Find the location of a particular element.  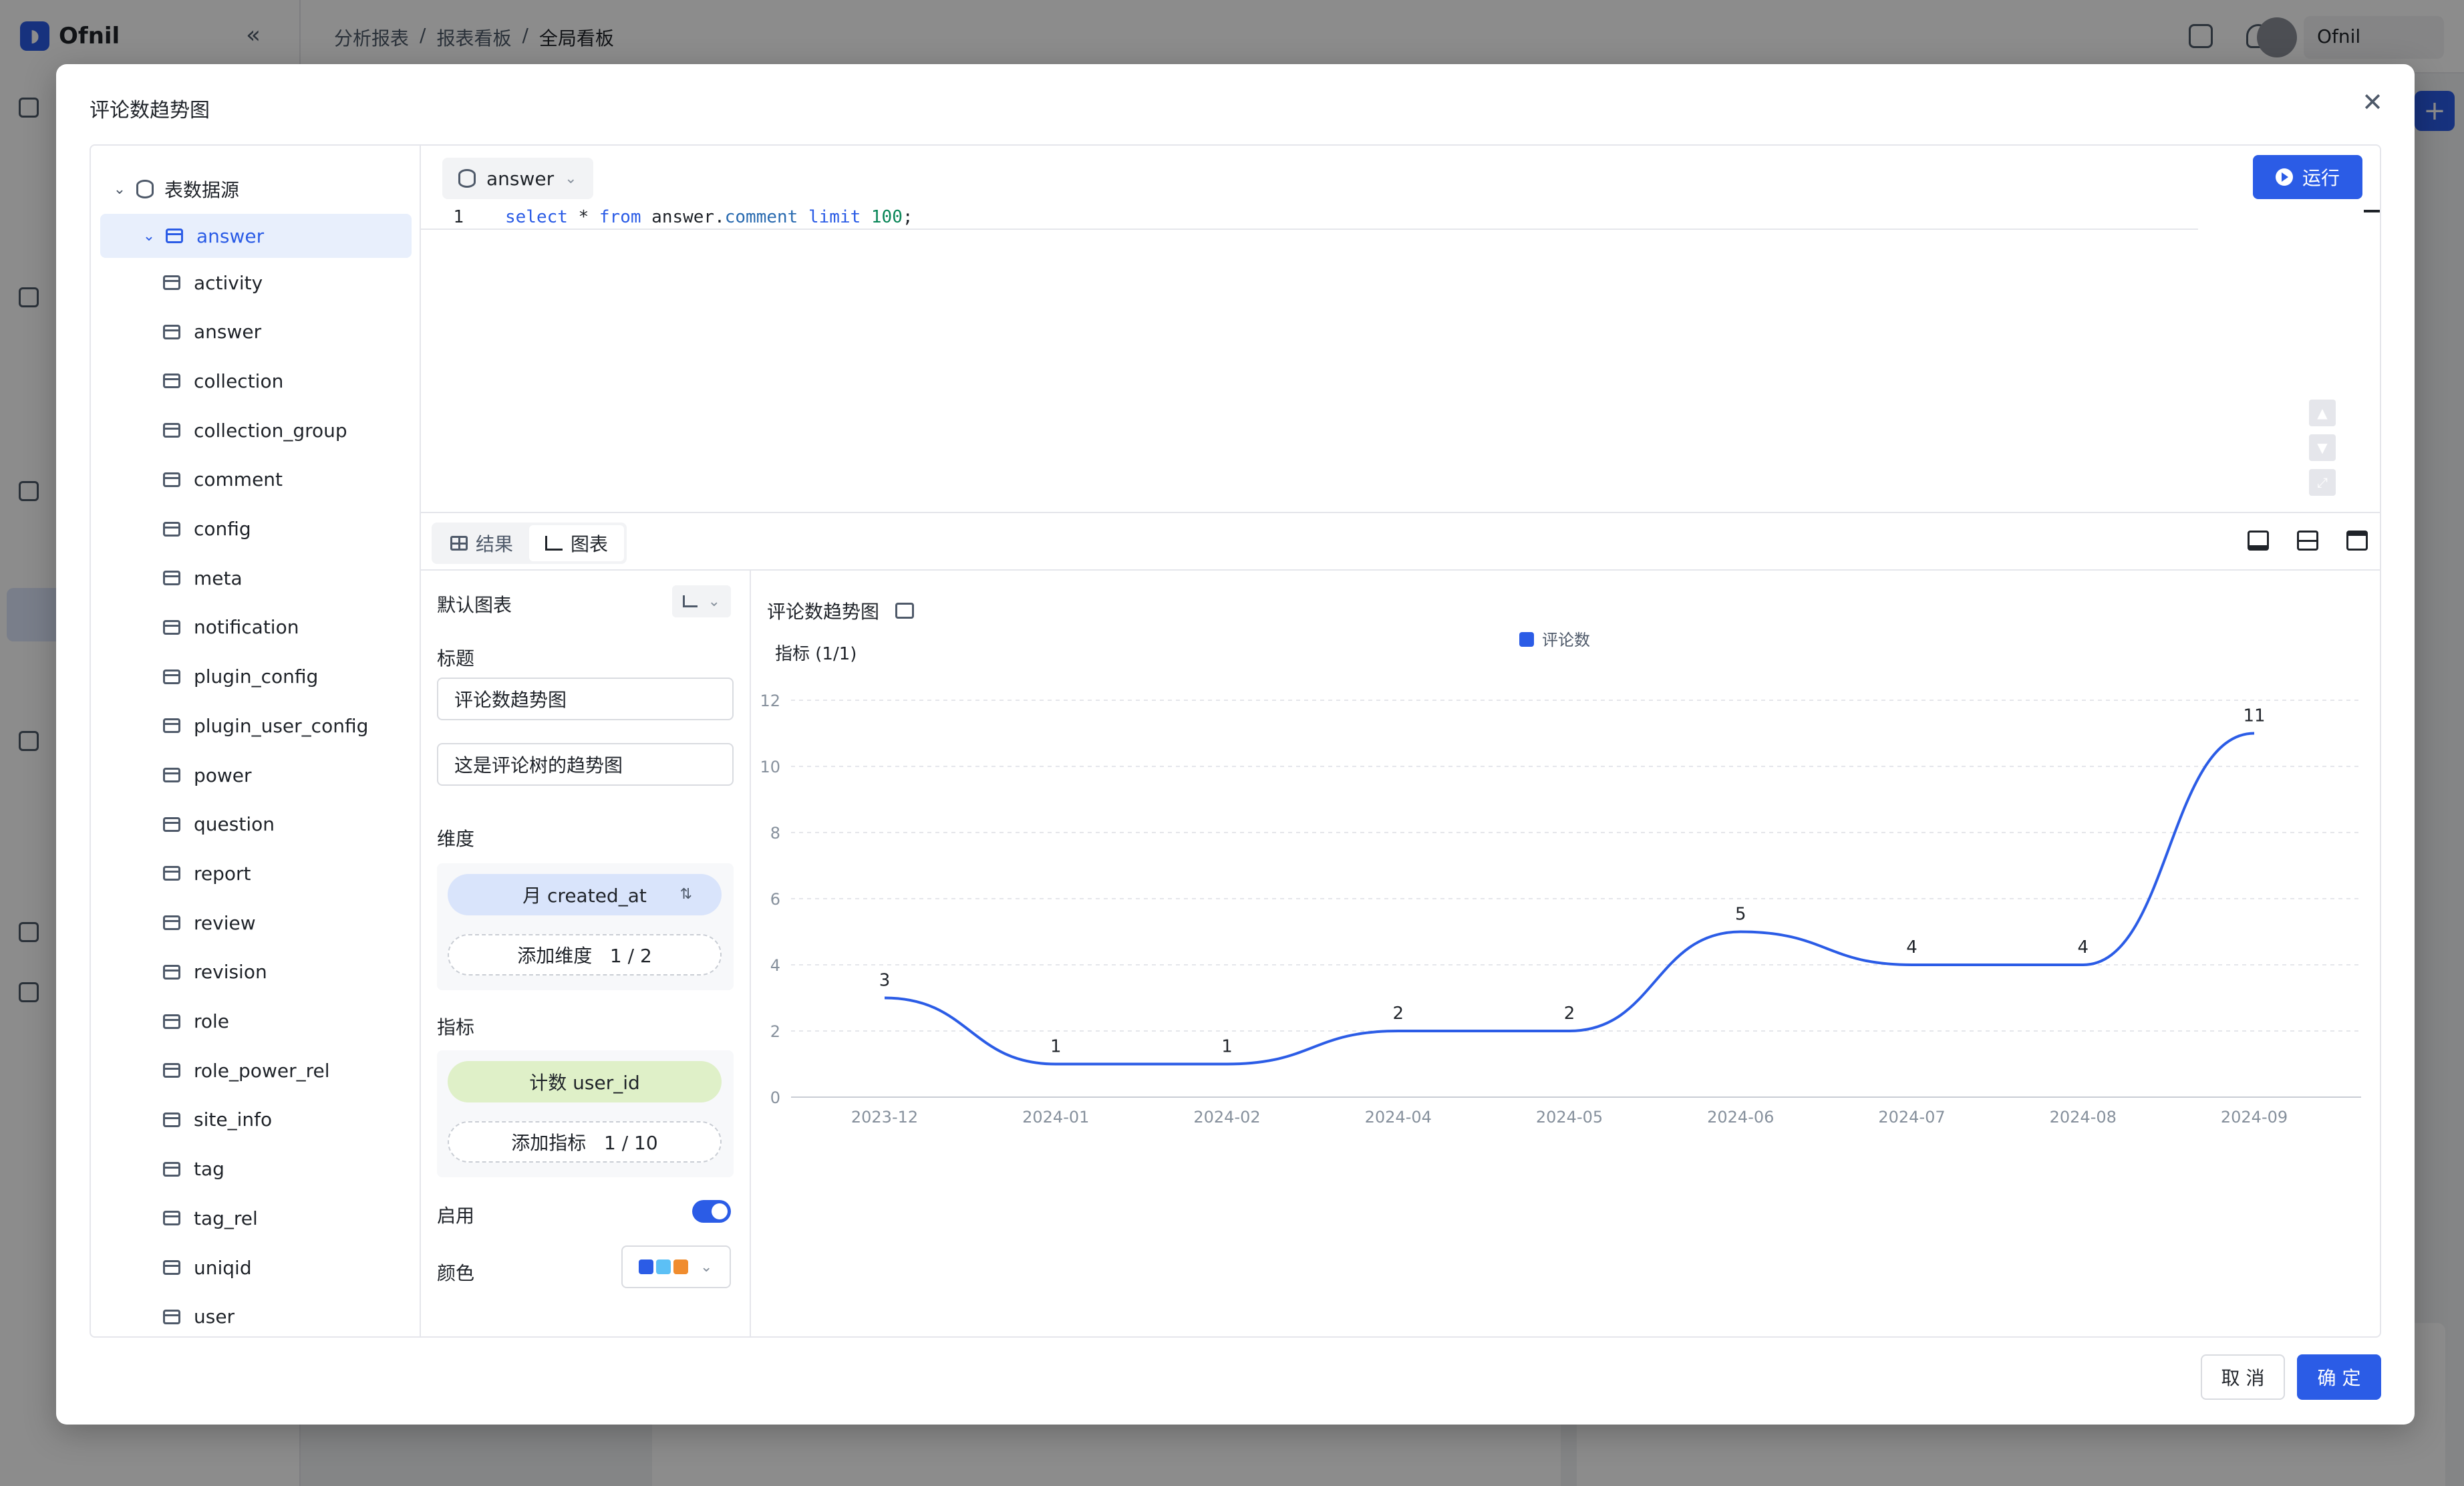

tab-chart: 图表 is located at coordinates (577, 543).